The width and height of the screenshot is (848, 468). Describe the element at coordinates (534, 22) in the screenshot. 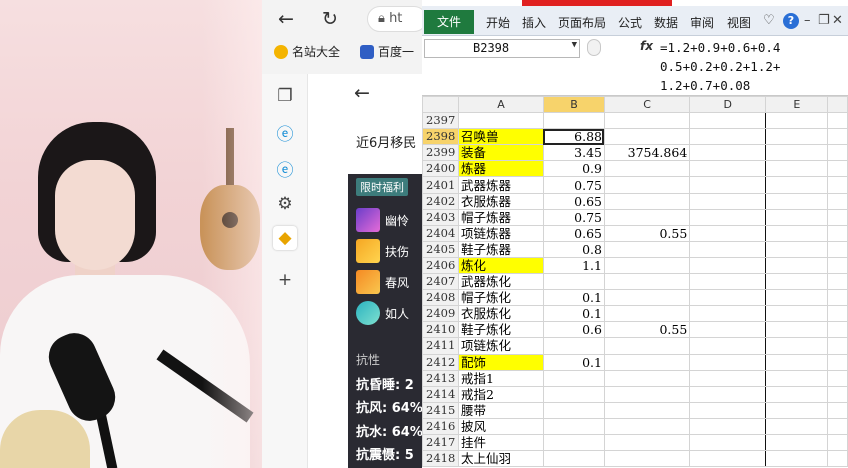

I see `tab-insert: 插入` at that location.